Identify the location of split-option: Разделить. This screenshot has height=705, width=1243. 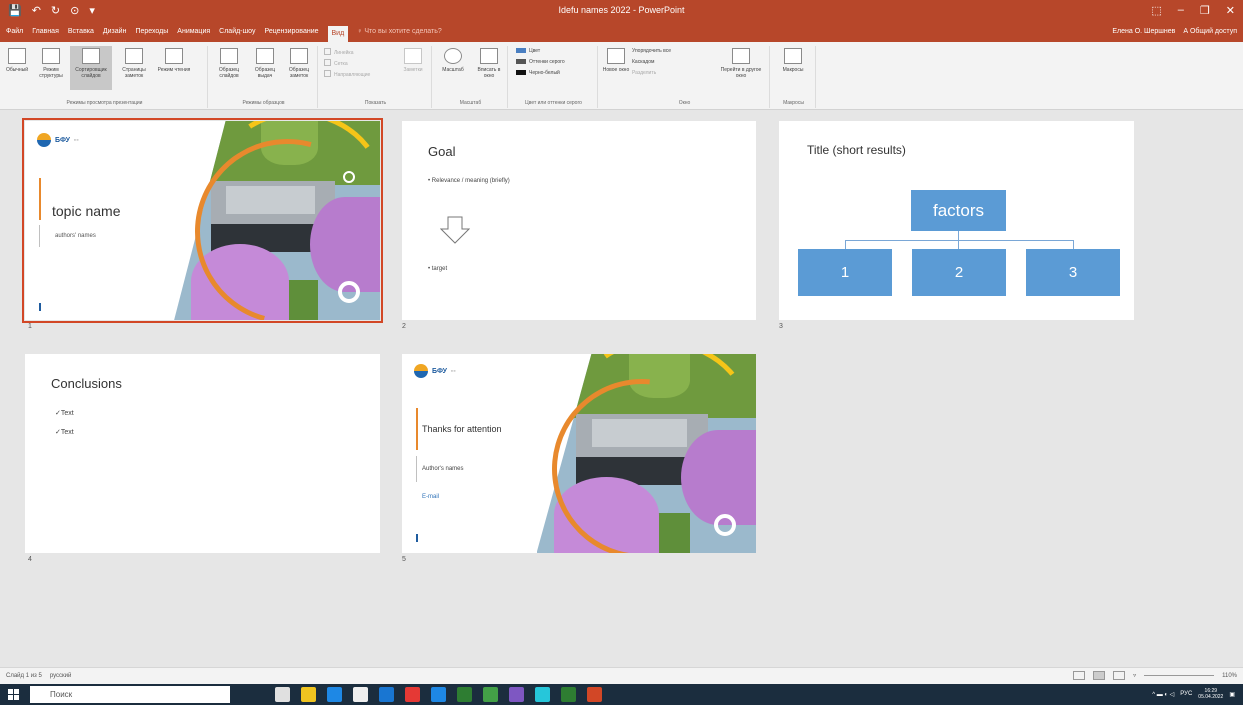
(644, 73).